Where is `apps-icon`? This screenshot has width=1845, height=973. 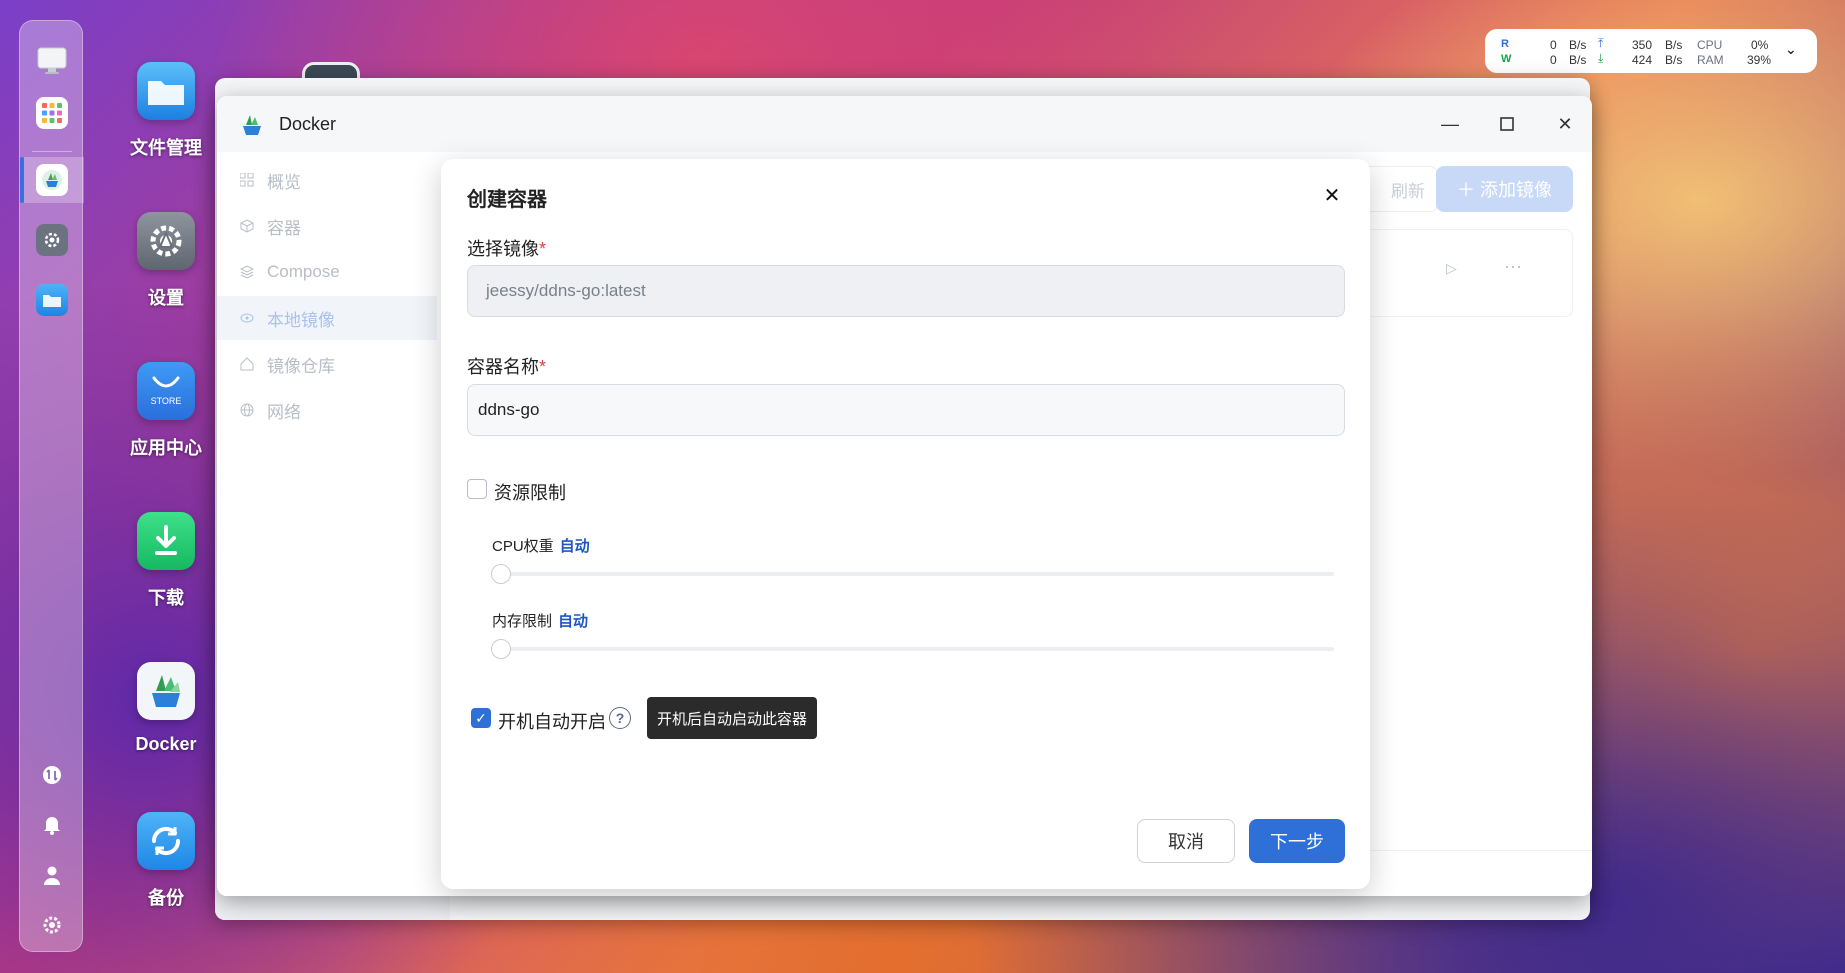 apps-icon is located at coordinates (52, 113).